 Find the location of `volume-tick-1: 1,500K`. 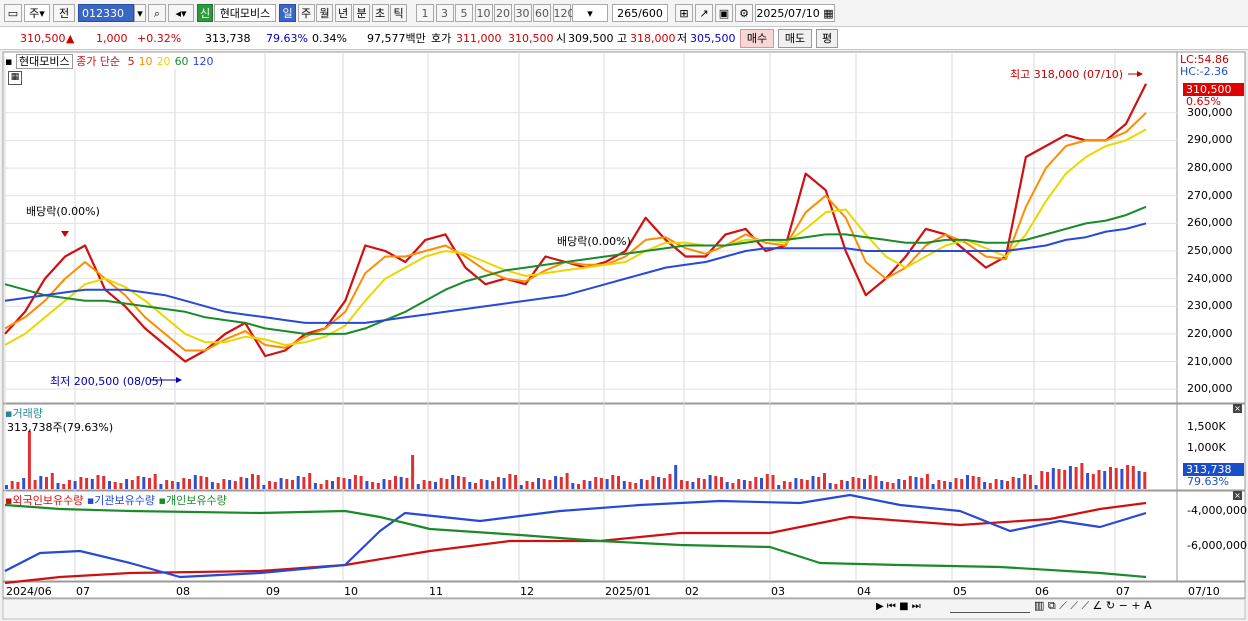

volume-tick-1: 1,500K is located at coordinates (1206, 426).